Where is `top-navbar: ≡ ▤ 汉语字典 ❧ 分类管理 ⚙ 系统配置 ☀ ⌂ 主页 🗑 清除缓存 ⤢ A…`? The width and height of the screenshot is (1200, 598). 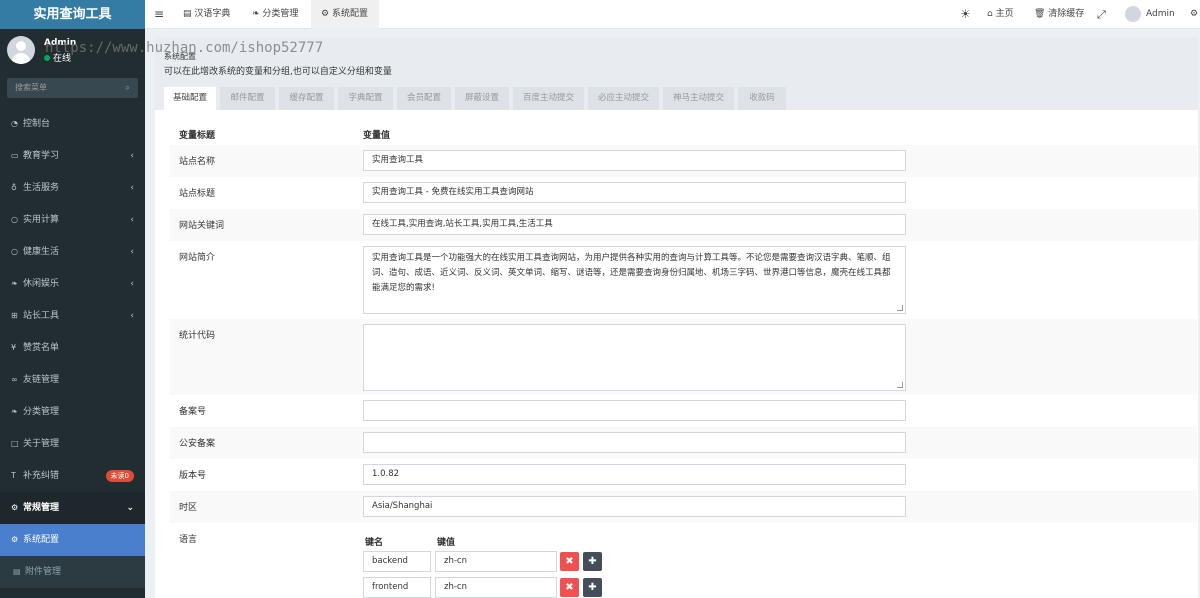 top-navbar: ≡ ▤ 汉语字典 ❧ 分类管理 ⚙ 系统配置 ☀ ⌂ 主页 🗑 清除缓存 ⤢ A… is located at coordinates (672, 14).